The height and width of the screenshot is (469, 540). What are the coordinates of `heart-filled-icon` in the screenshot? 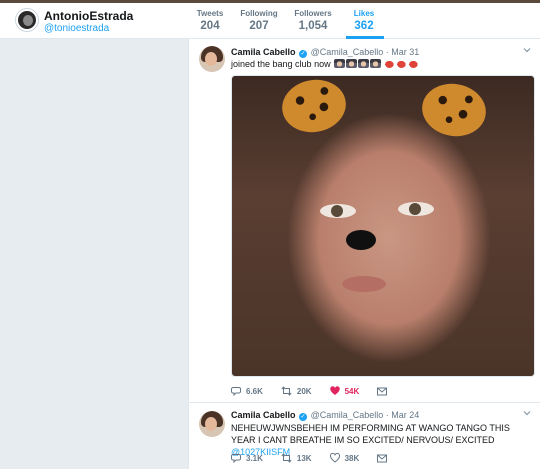 It's located at (334, 390).